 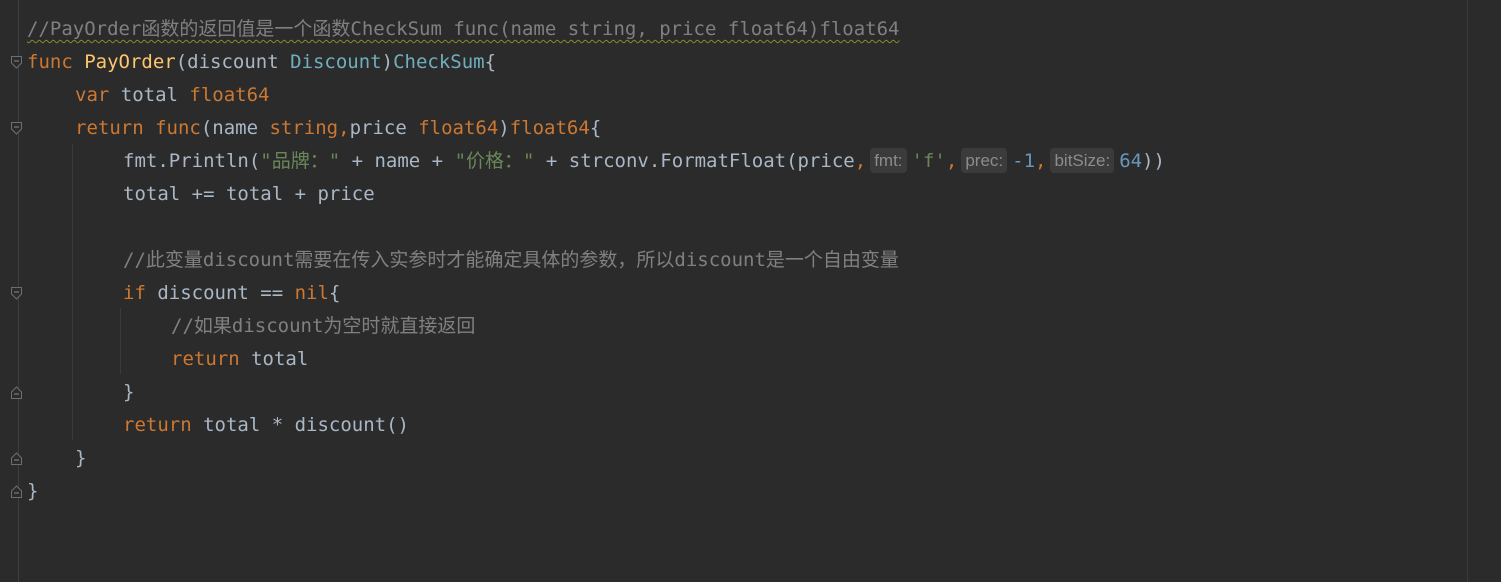 I want to click on code-token: CheckSum, so click(x=439, y=62).